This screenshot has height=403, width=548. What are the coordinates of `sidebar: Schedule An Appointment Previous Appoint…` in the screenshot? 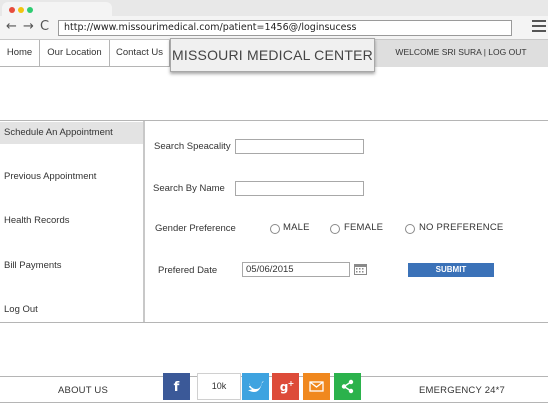 It's located at (72, 221).